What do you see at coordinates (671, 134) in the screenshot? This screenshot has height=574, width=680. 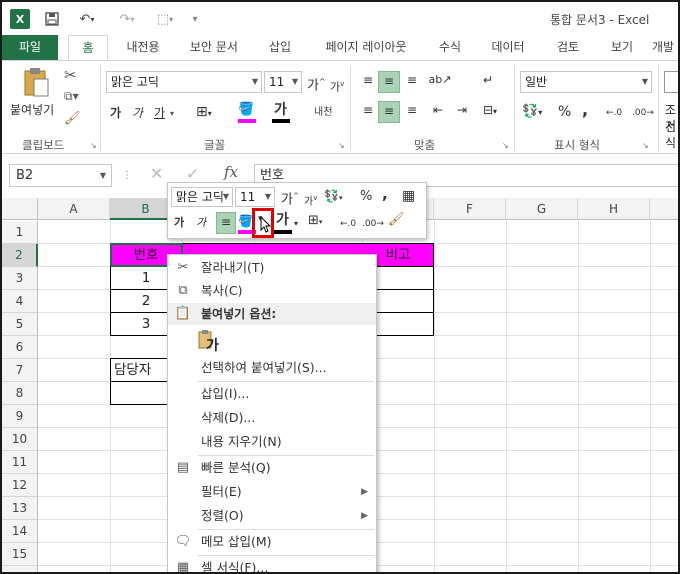 I see `conditional-format-label-2: 서식` at bounding box center [671, 134].